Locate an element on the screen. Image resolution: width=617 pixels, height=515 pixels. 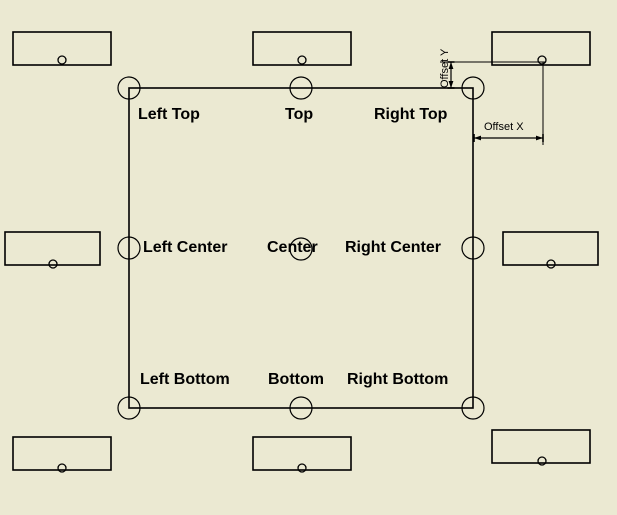
callout-box-bottom is located at coordinates (302, 454).